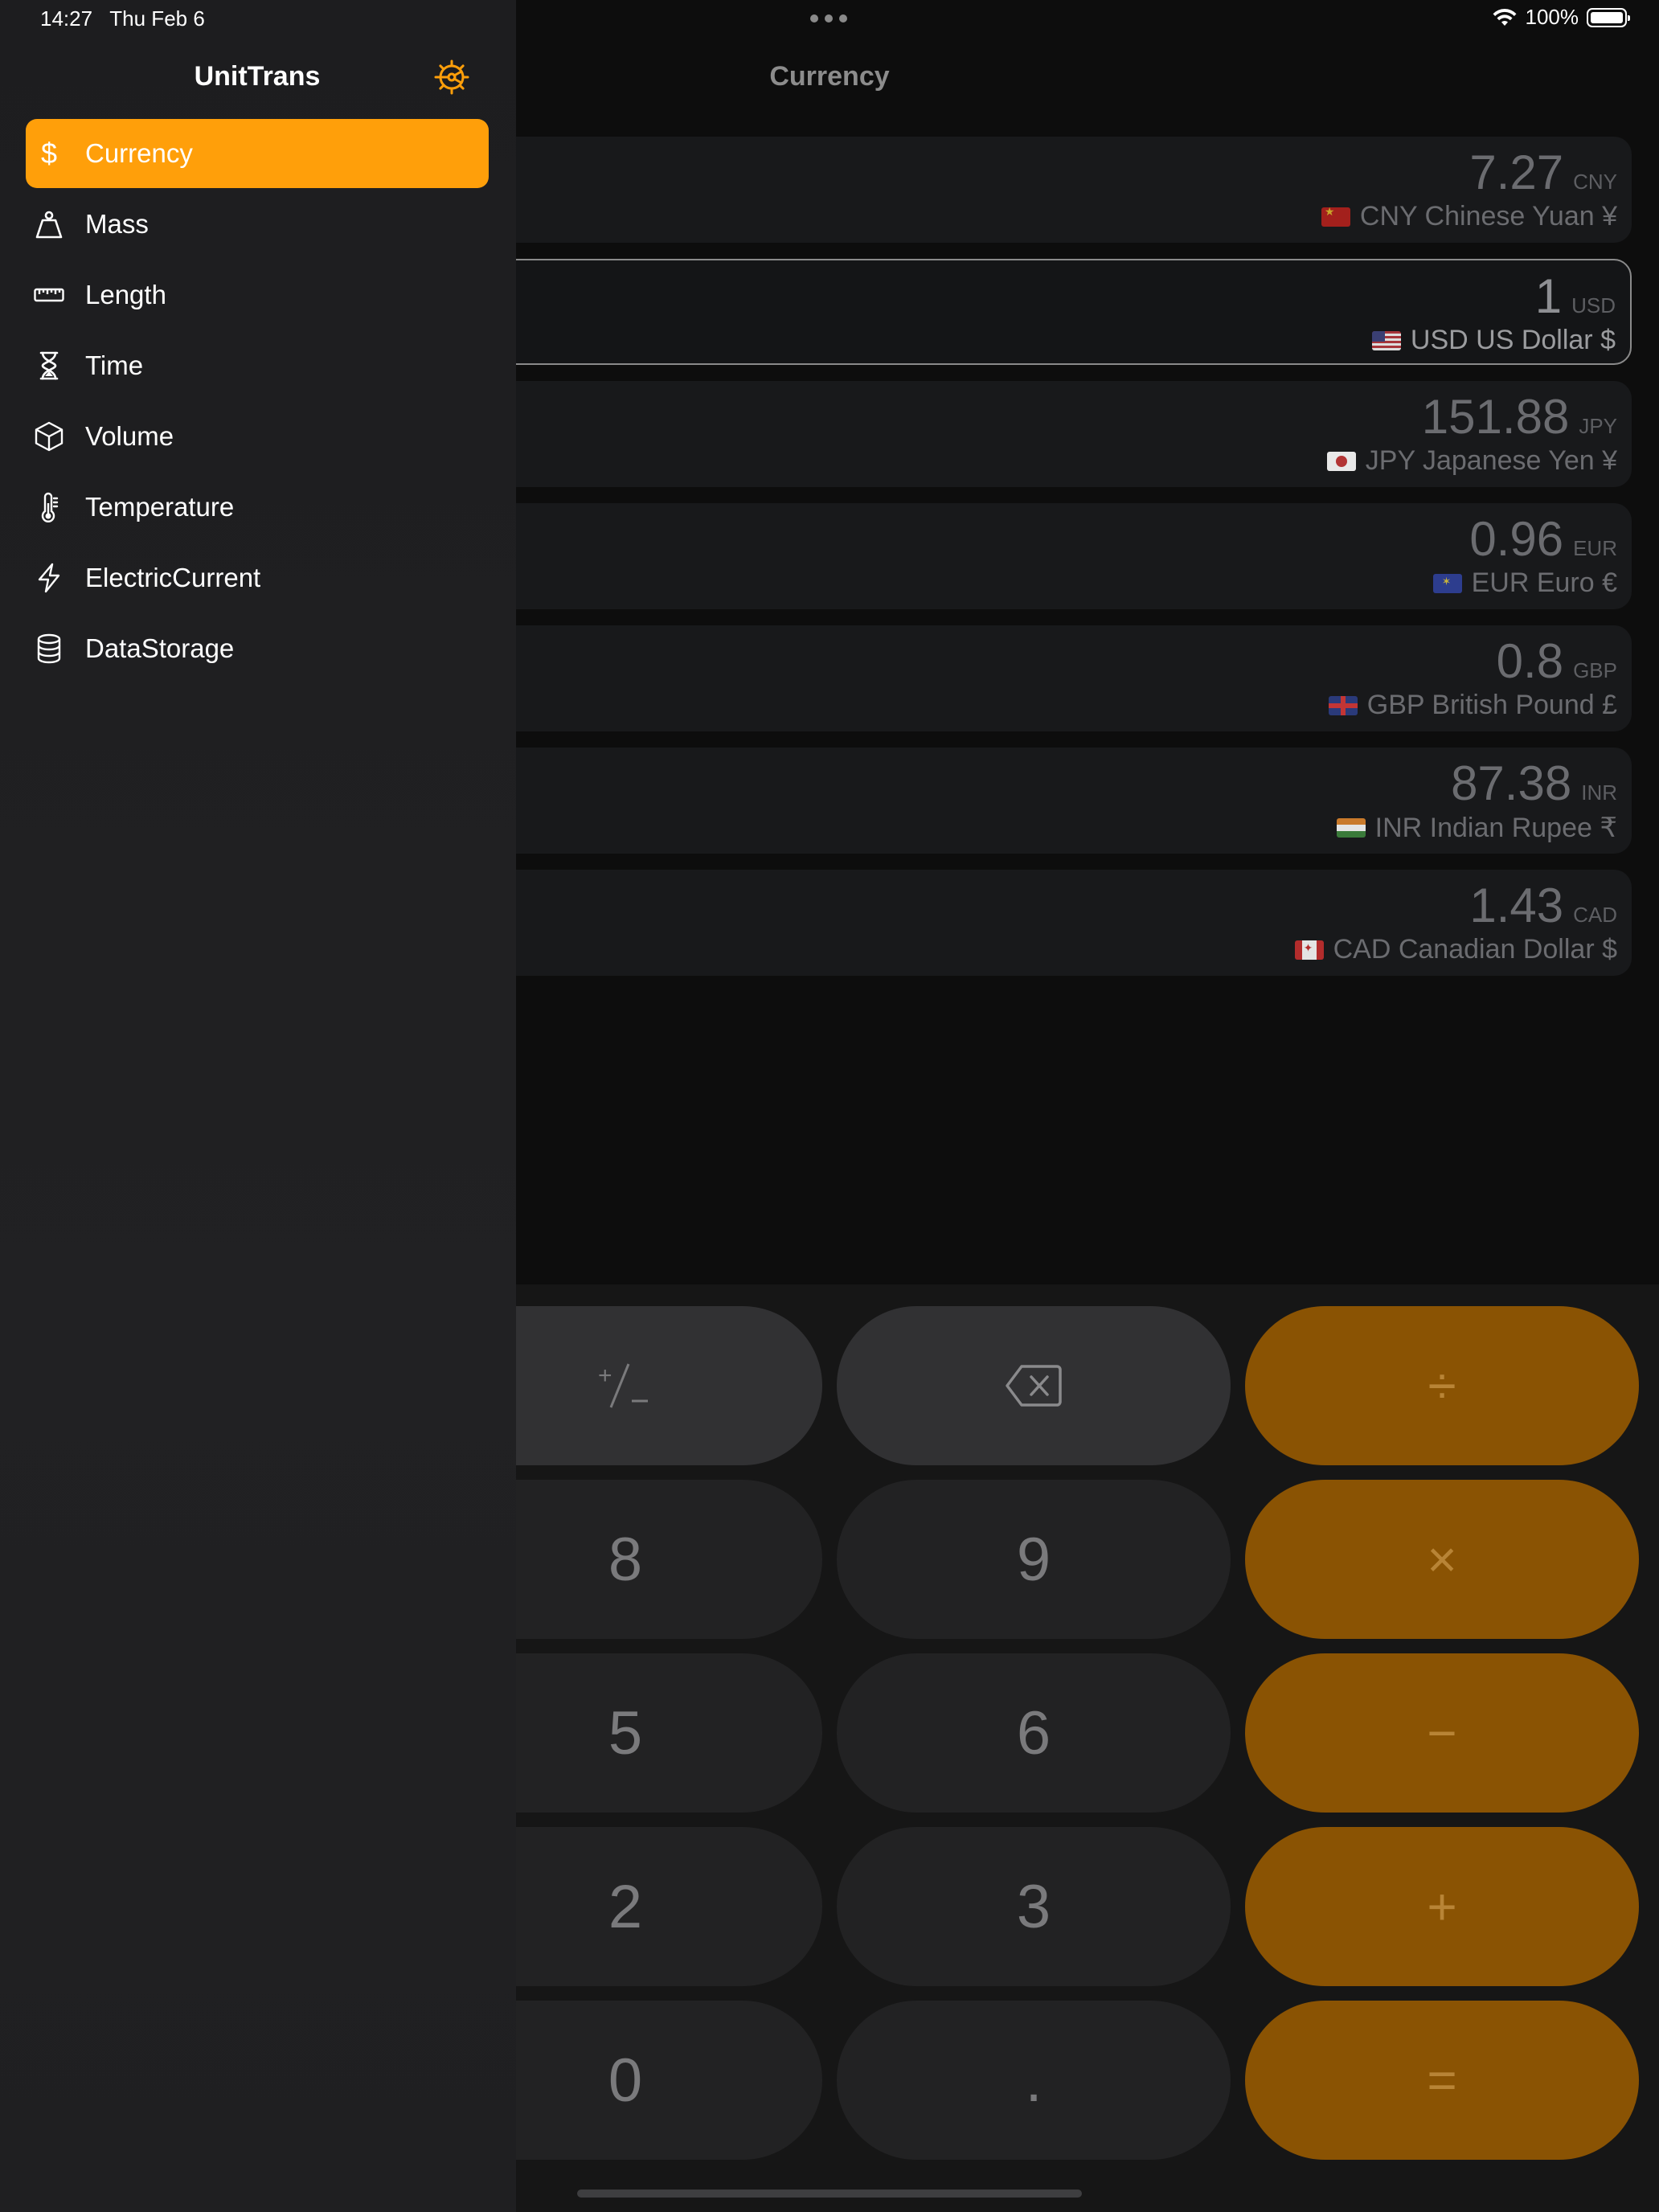 The image size is (1659, 2212). I want to click on multitasking-dots, so click(828, 18).